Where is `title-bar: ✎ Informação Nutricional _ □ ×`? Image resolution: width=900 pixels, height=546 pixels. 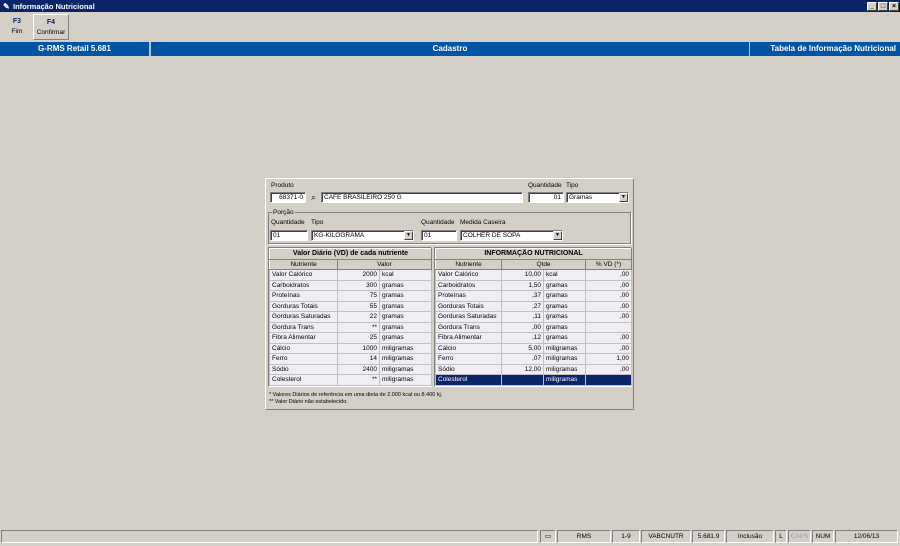
title-bar: ✎ Informação Nutricional _ □ × is located at coordinates (450, 6).